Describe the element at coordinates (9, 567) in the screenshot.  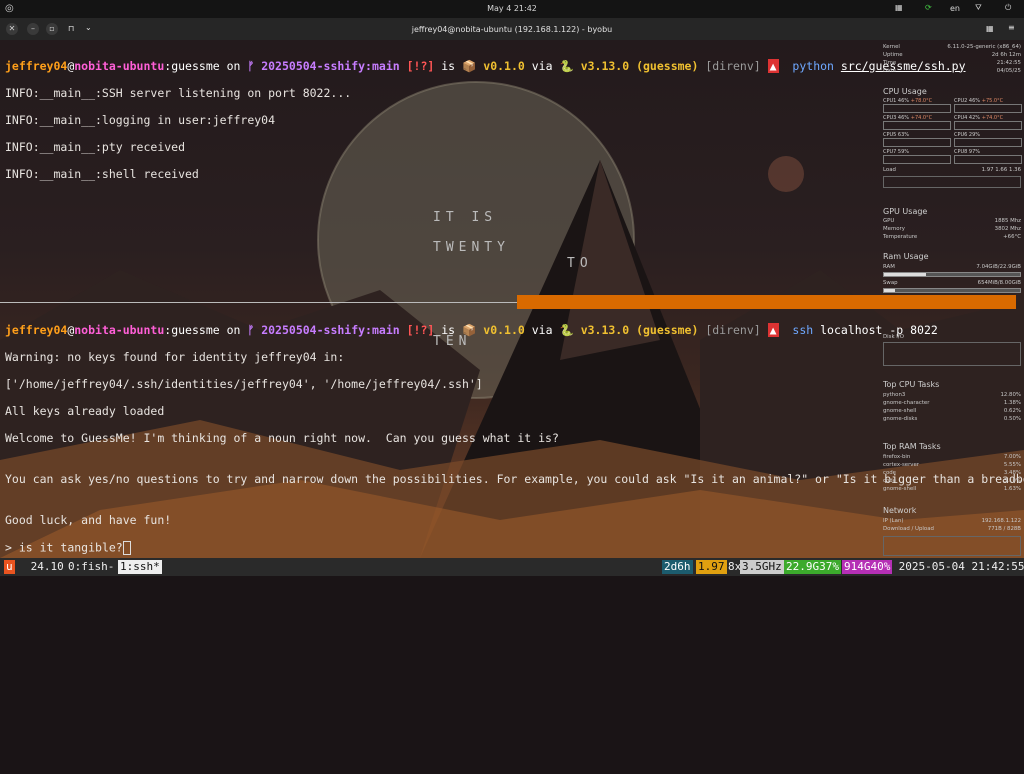
I see `ubuntu-logo: u` at that location.